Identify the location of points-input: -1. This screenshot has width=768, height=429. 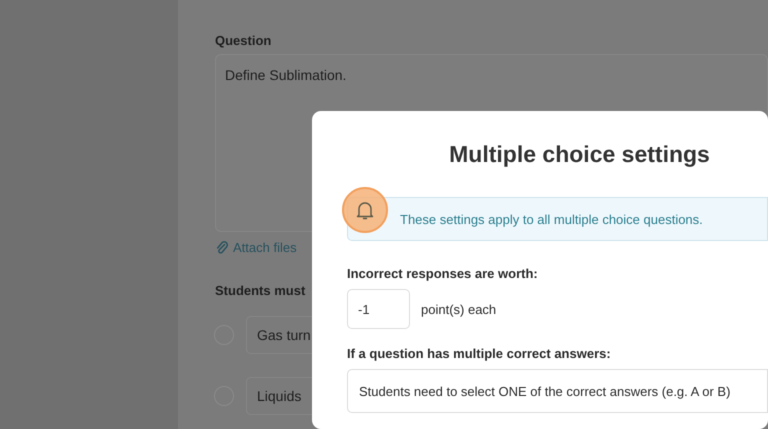
(378, 309).